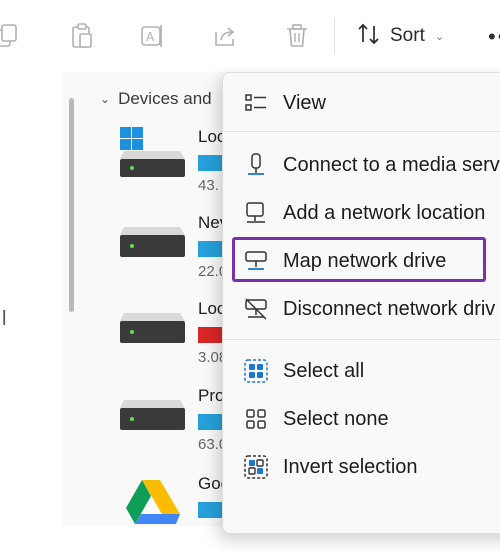 The width and height of the screenshot is (500, 556). What do you see at coordinates (165, 98) in the screenshot?
I see `group-header-label: Devices and` at bounding box center [165, 98].